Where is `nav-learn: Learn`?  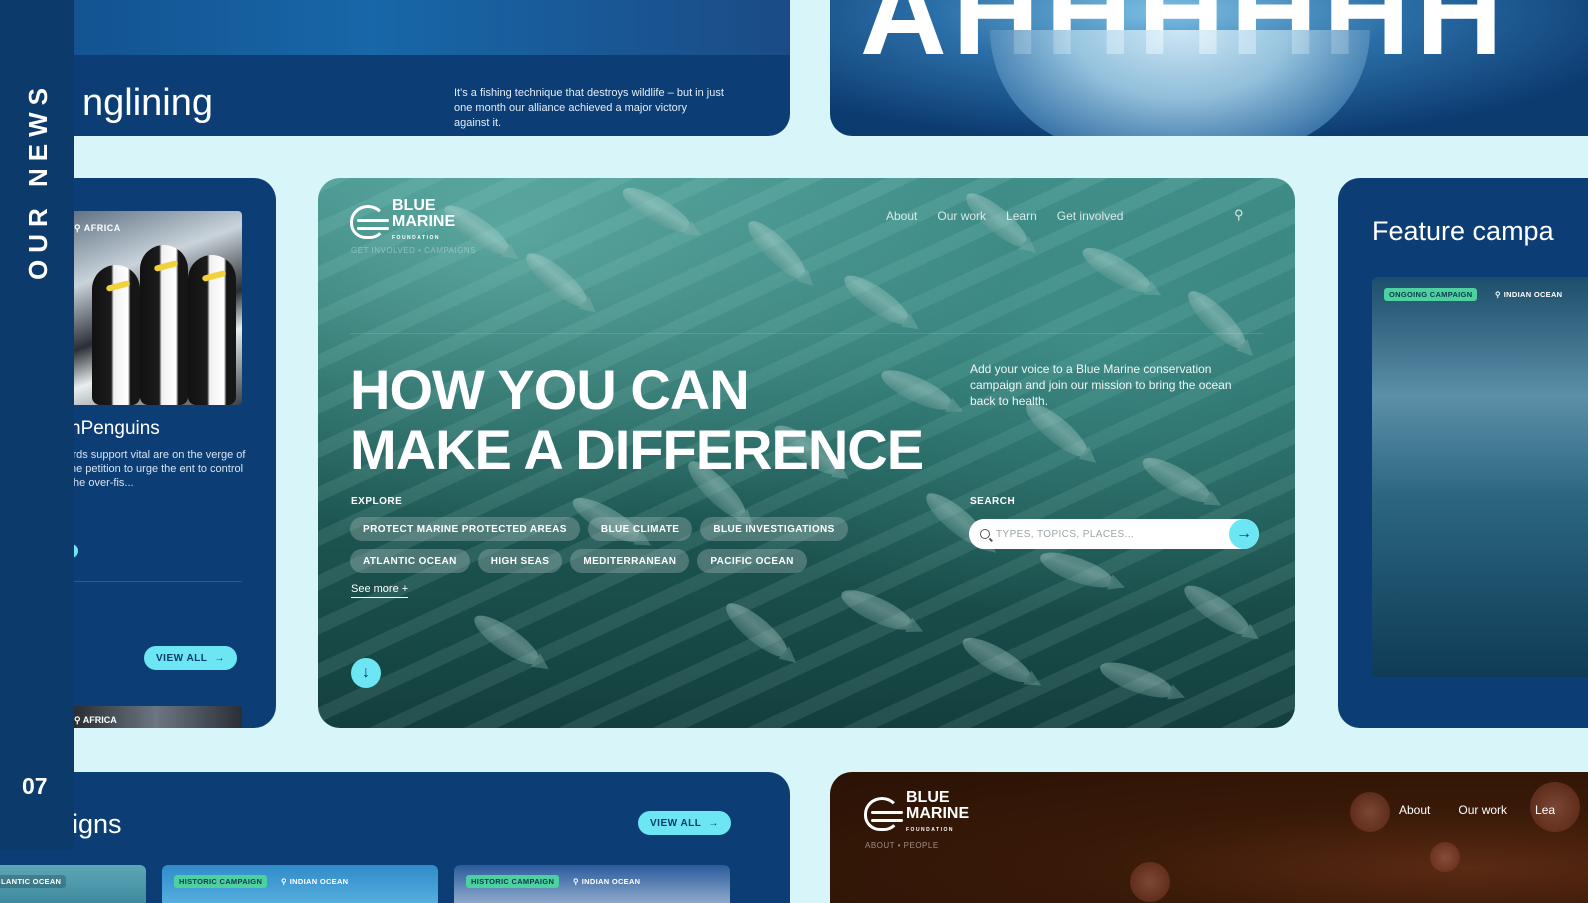 nav-learn: Learn is located at coordinates (1021, 216).